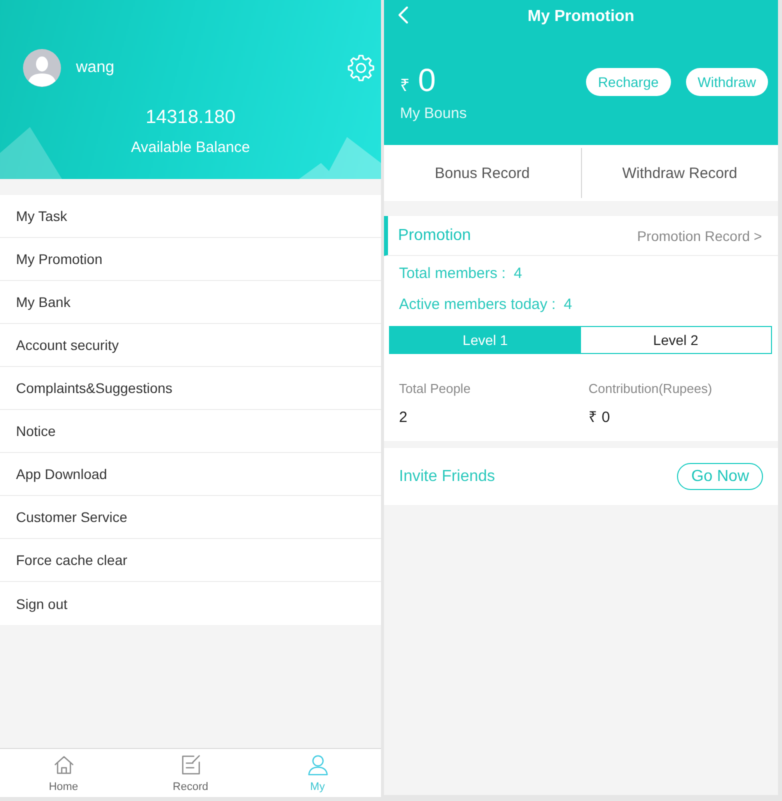 This screenshot has width=782, height=801. I want to click on invite-label: Invite Friends, so click(447, 477).